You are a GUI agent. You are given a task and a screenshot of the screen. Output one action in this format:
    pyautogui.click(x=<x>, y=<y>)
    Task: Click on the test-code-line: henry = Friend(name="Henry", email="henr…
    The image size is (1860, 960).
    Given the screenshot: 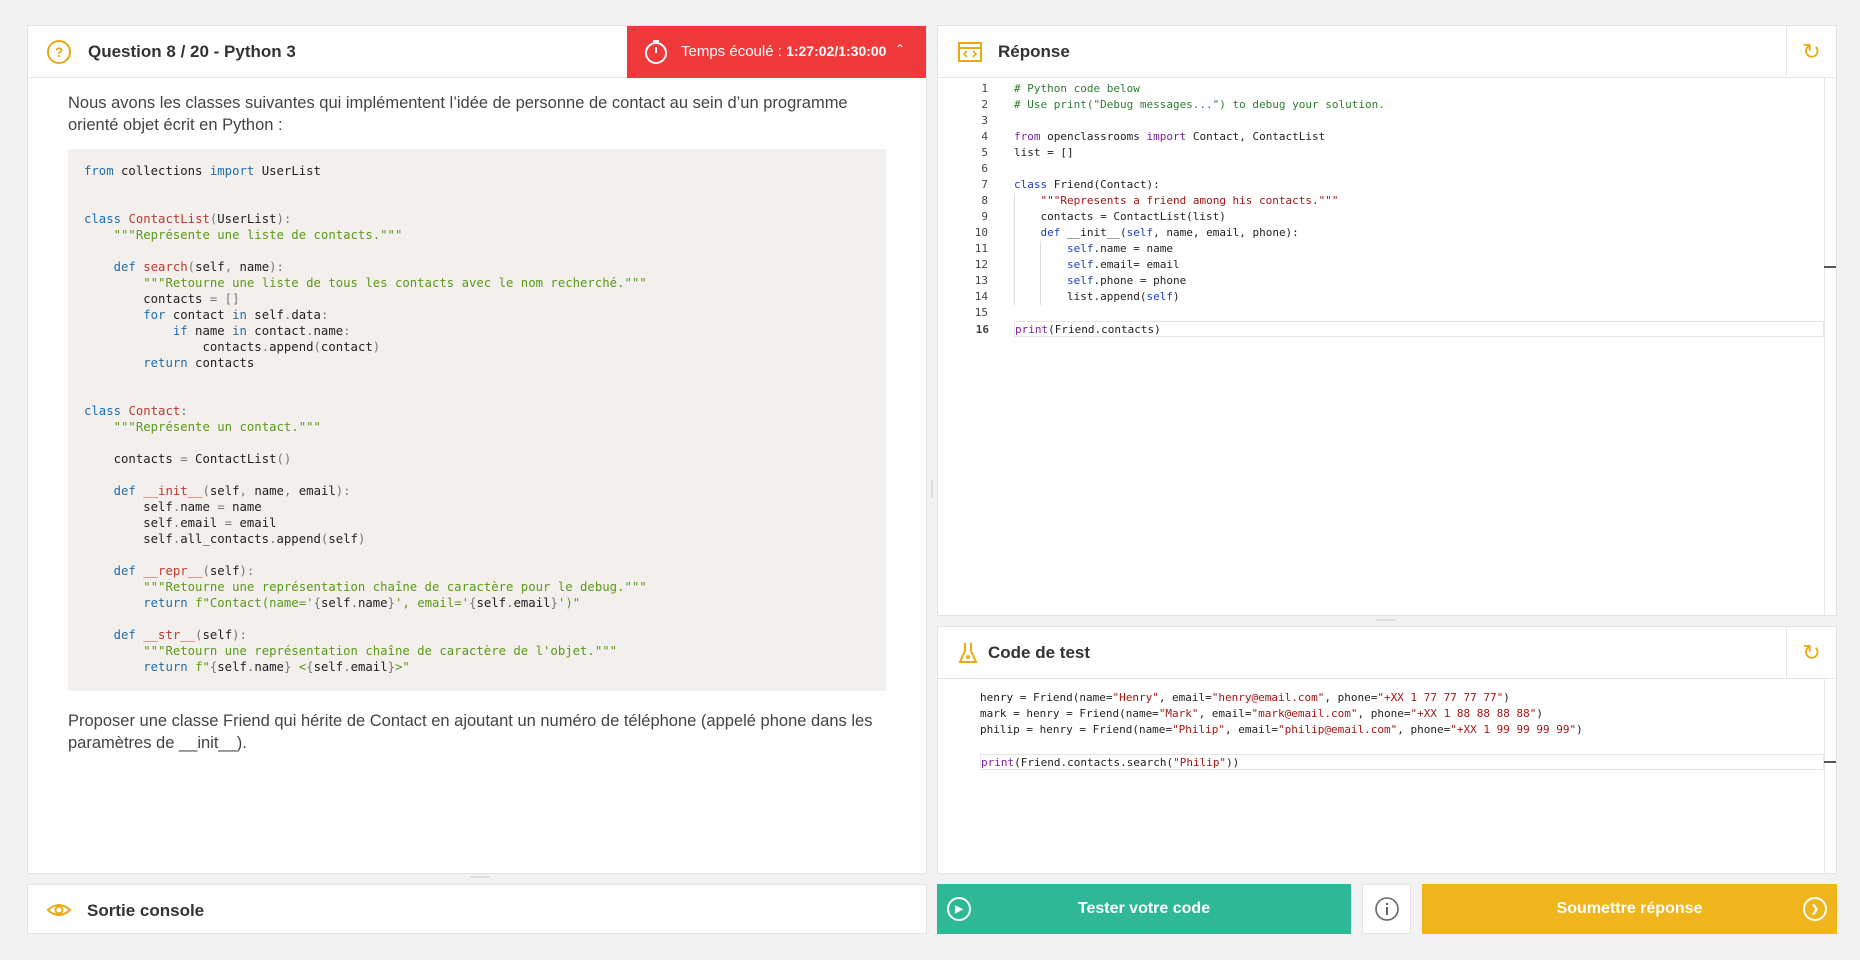 What is the action you would take?
    pyautogui.click(x=1381, y=698)
    